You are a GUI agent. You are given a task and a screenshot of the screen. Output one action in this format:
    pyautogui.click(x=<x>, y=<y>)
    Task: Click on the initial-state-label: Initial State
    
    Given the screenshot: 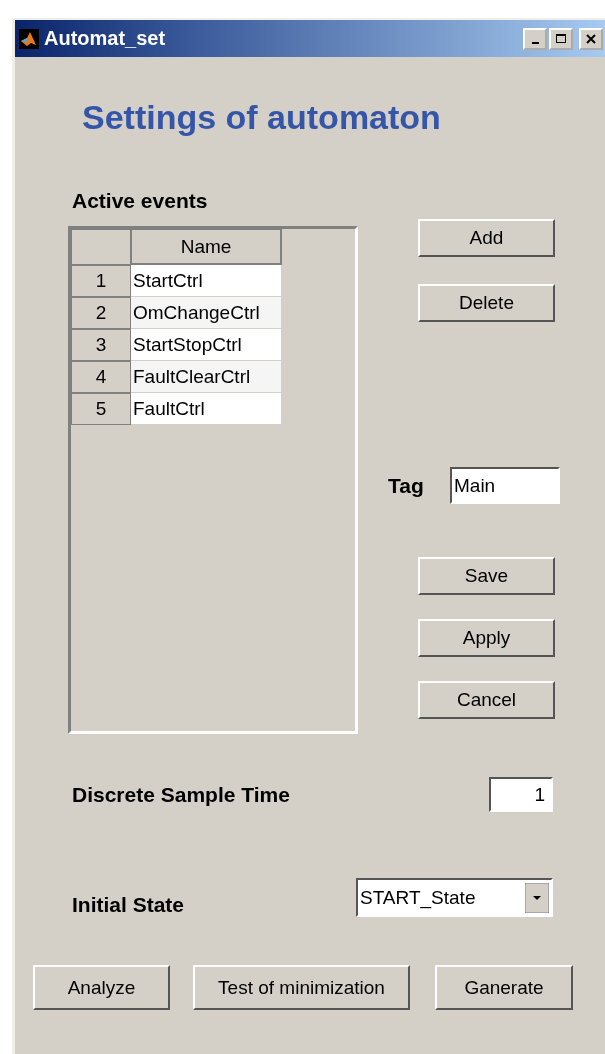 What is the action you would take?
    pyautogui.click(x=128, y=904)
    